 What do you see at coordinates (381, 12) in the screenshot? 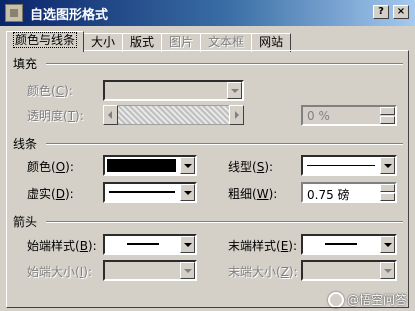
I see `help-button: ?` at bounding box center [381, 12].